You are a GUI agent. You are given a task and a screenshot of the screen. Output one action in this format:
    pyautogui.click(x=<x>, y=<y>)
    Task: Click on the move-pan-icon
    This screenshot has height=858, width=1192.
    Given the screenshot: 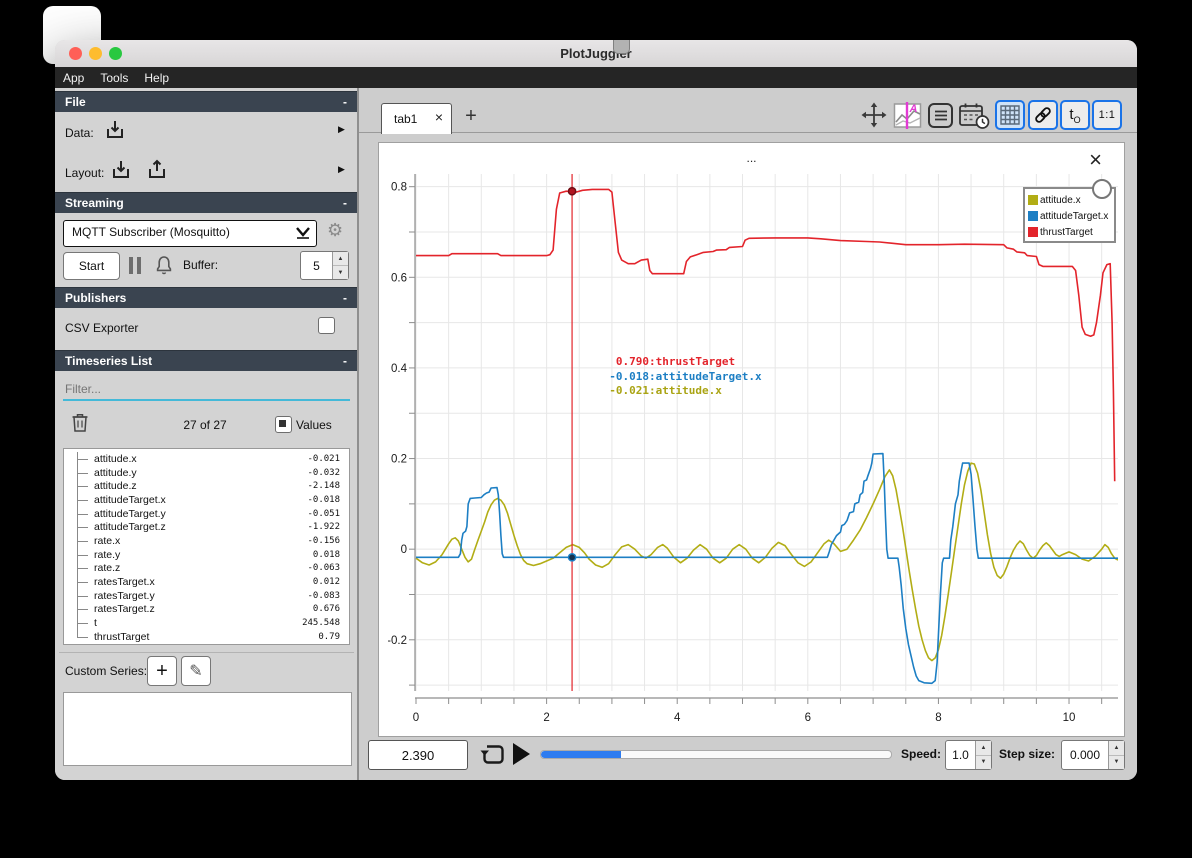 What is the action you would take?
    pyautogui.click(x=874, y=115)
    